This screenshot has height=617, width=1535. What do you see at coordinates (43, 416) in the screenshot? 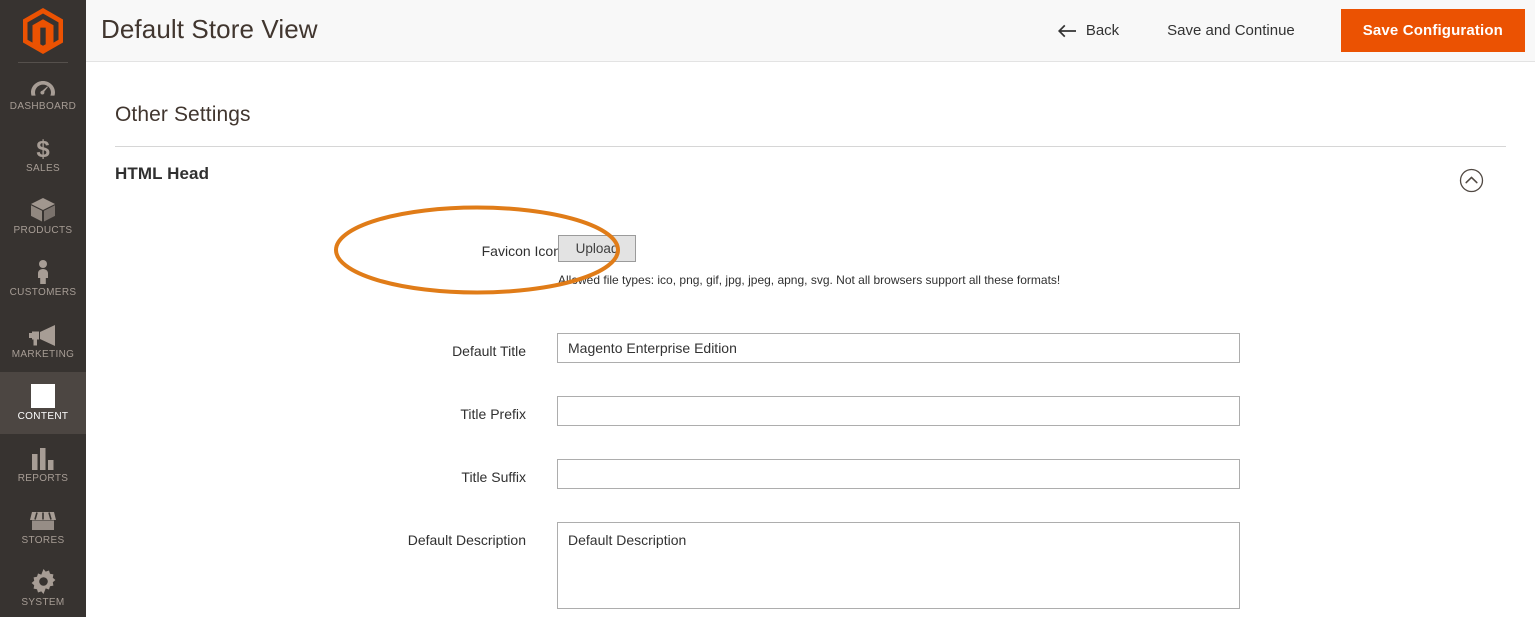
I see `sidebar-item-label: CONTENT` at bounding box center [43, 416].